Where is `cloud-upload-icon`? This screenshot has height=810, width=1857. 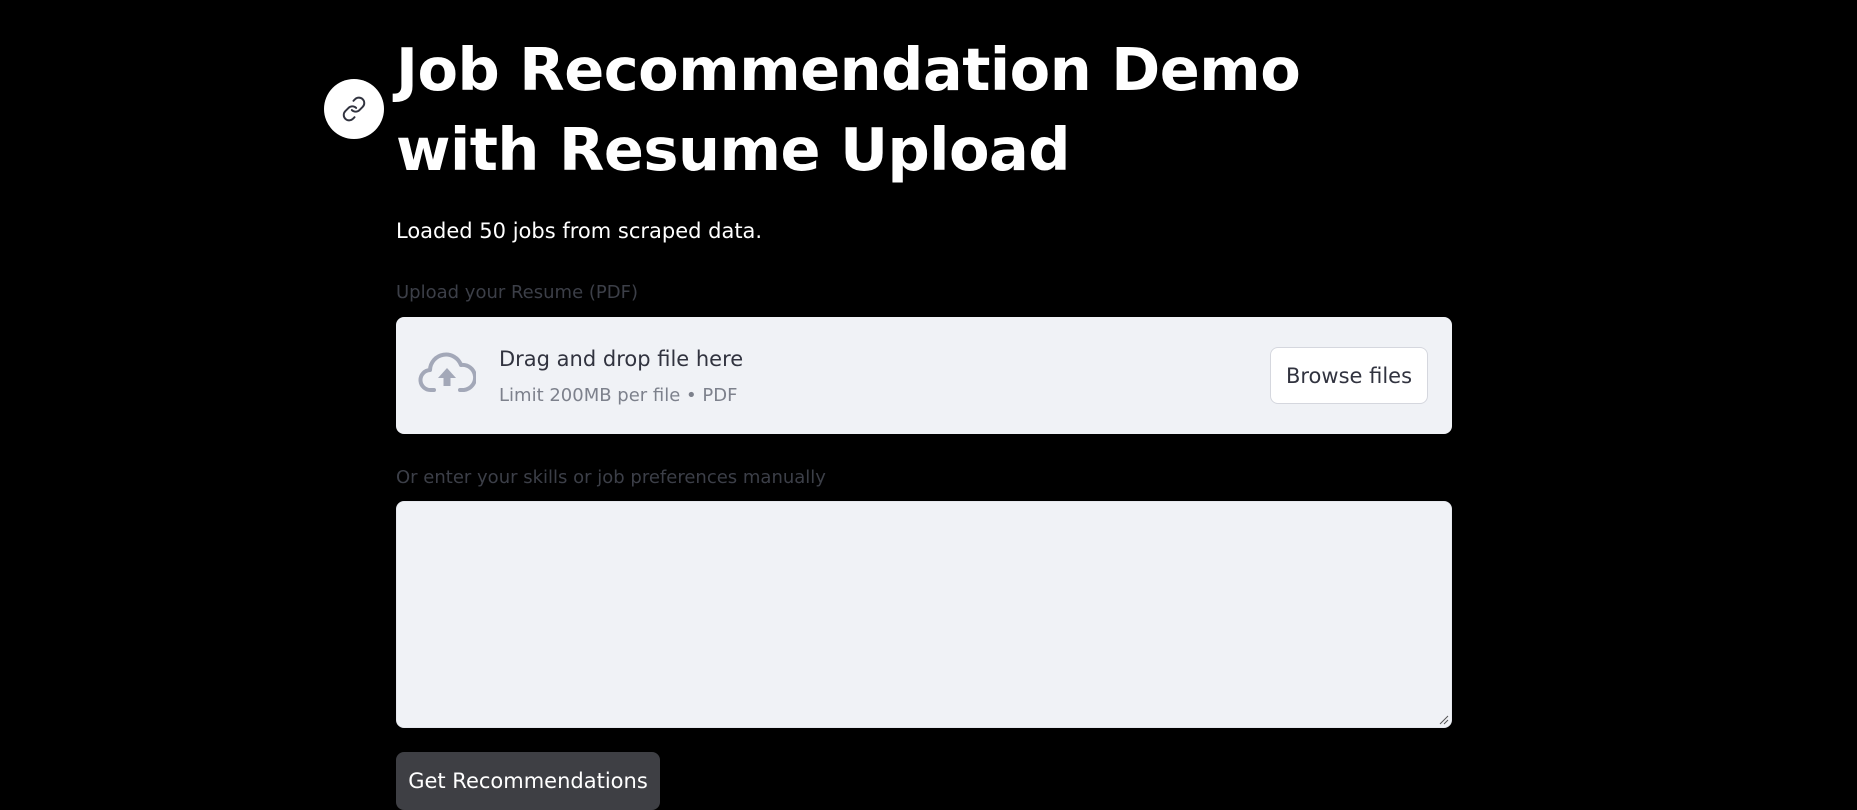
cloud-upload-icon is located at coordinates (447, 372).